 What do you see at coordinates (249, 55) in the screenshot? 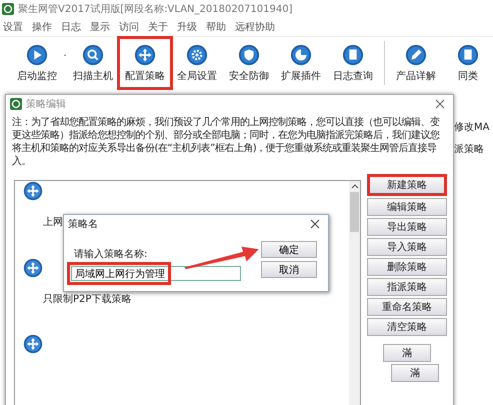
I see `shield-icon` at bounding box center [249, 55].